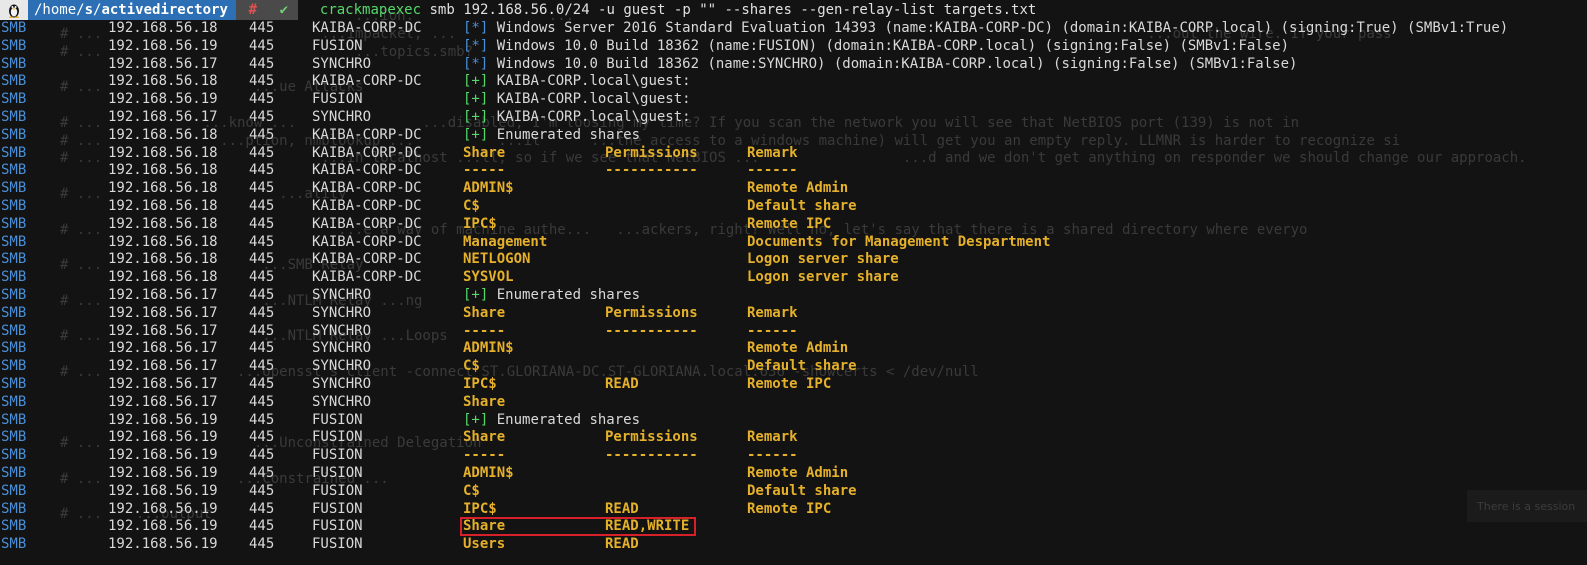  Describe the element at coordinates (823, 277) in the screenshot. I see `share-remark: Logon server share` at that location.